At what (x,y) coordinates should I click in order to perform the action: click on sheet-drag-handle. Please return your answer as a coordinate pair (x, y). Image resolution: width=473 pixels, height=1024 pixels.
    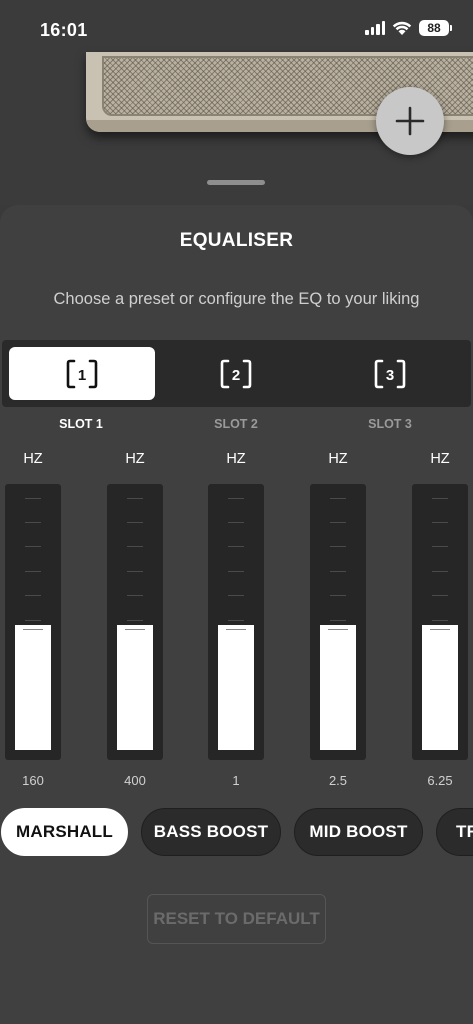
    Looking at the image, I should click on (236, 182).